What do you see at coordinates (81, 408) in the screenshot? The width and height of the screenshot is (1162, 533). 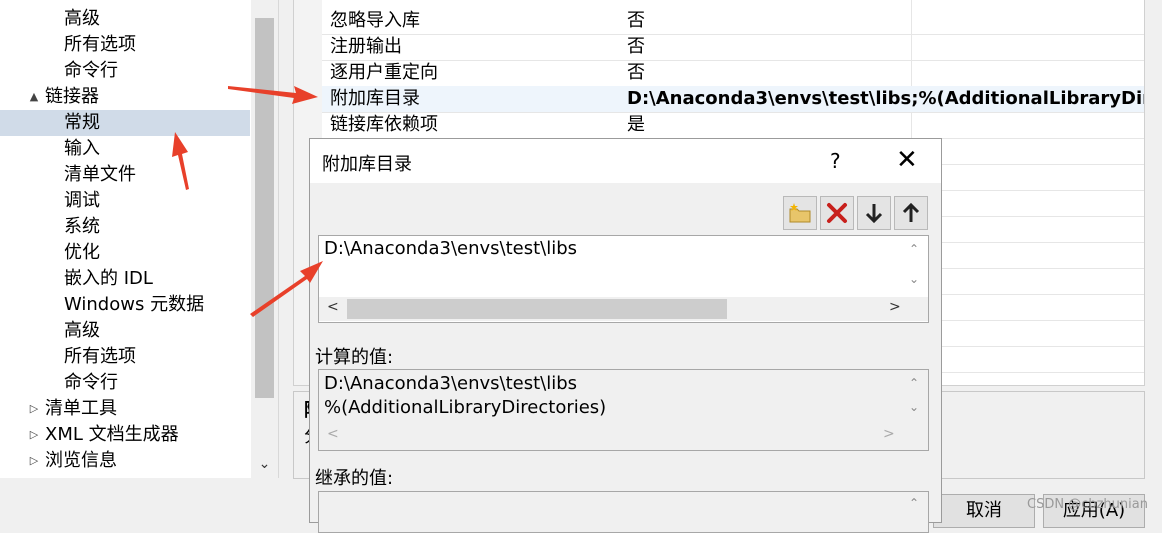 I see `tree-item-label: 清单工具` at bounding box center [81, 408].